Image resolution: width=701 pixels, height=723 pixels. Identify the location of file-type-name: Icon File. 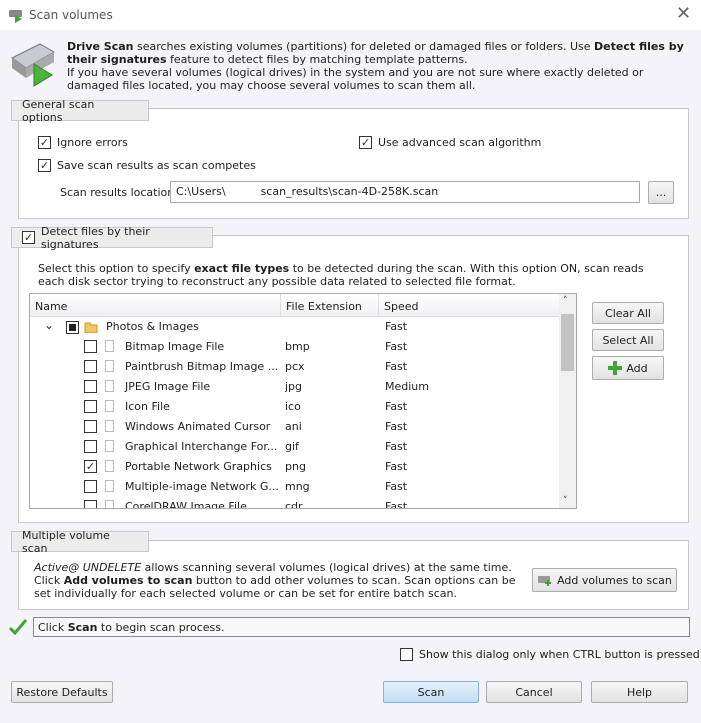
(147, 406).